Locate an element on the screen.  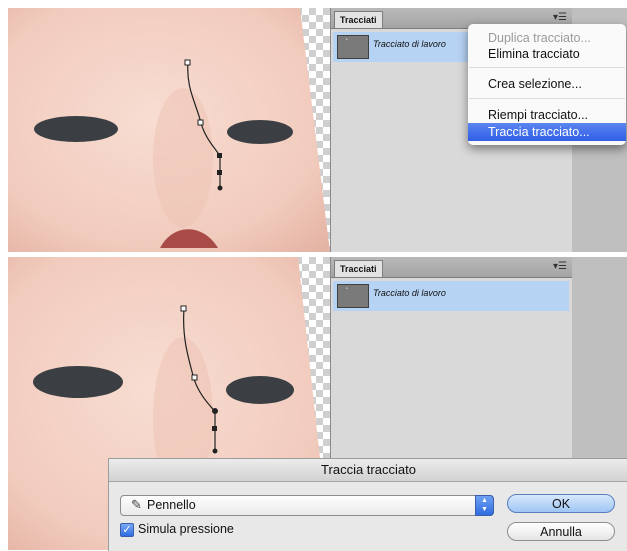
brush-icon: ✎ is located at coordinates (136, 504).